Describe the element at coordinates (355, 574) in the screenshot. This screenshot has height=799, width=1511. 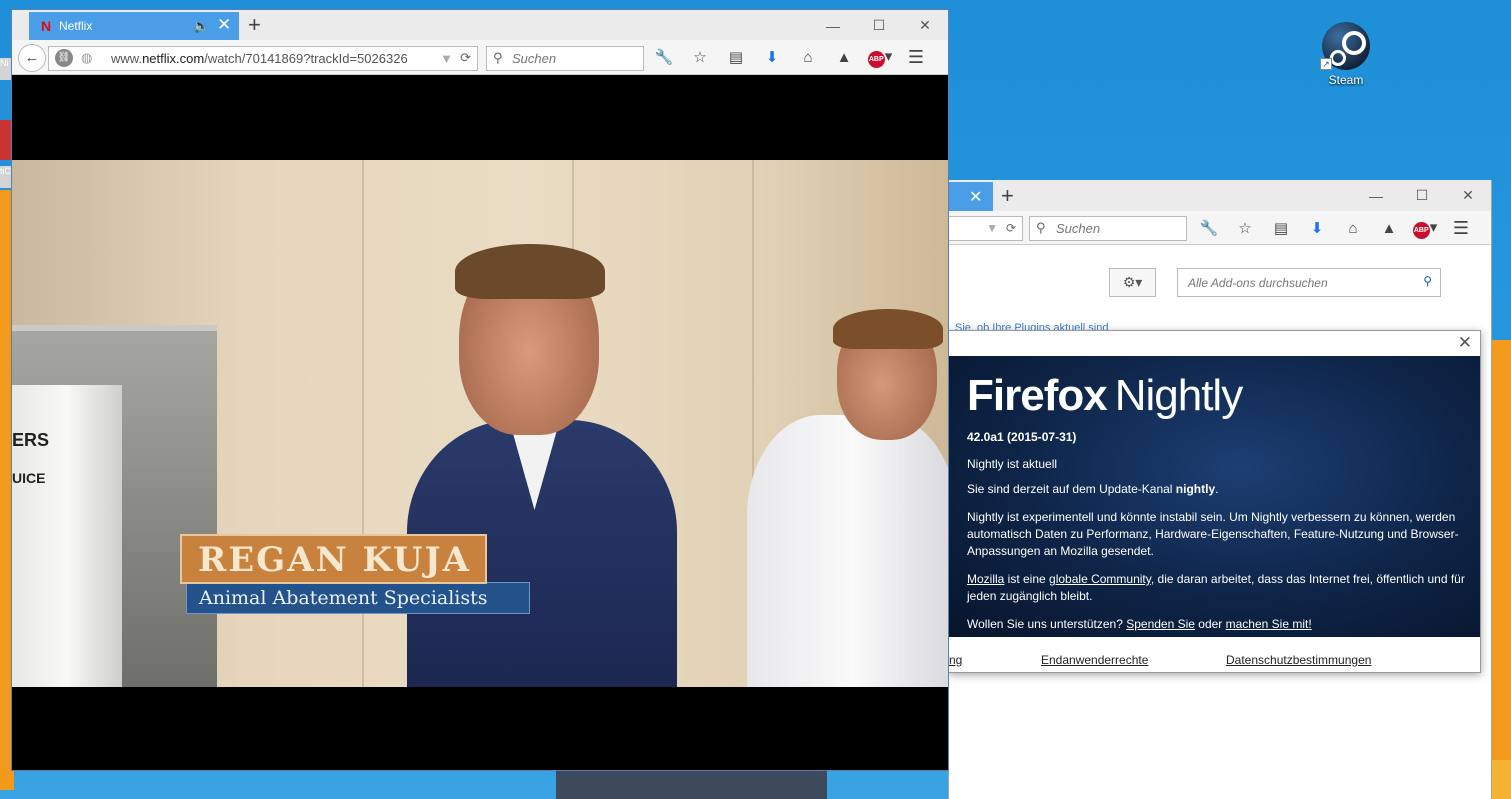
I see `video-lower-third-caption: REGAN KUJA Animal Abatement Specialists` at that location.